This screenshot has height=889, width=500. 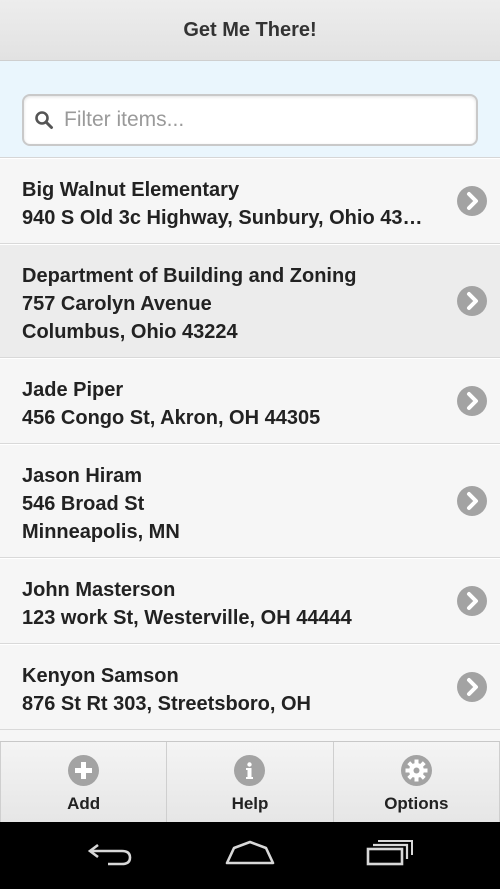 I want to click on help-tab: Help, so click(x=250, y=782).